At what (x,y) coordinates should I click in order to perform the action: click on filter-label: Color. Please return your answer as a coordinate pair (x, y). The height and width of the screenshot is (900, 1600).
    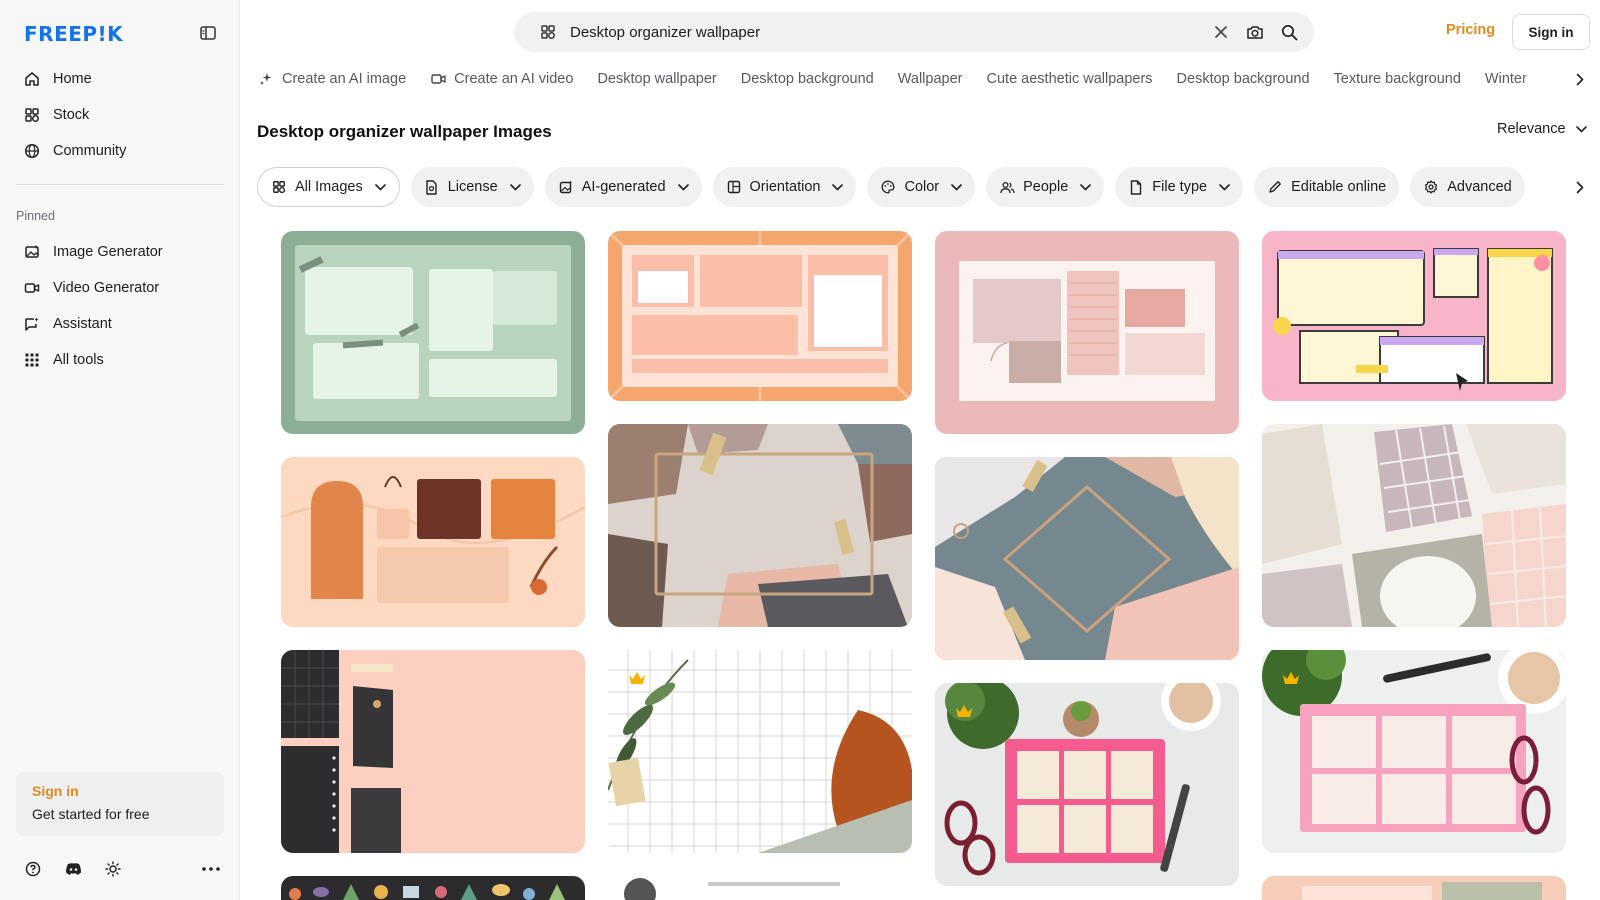
    Looking at the image, I should click on (922, 187).